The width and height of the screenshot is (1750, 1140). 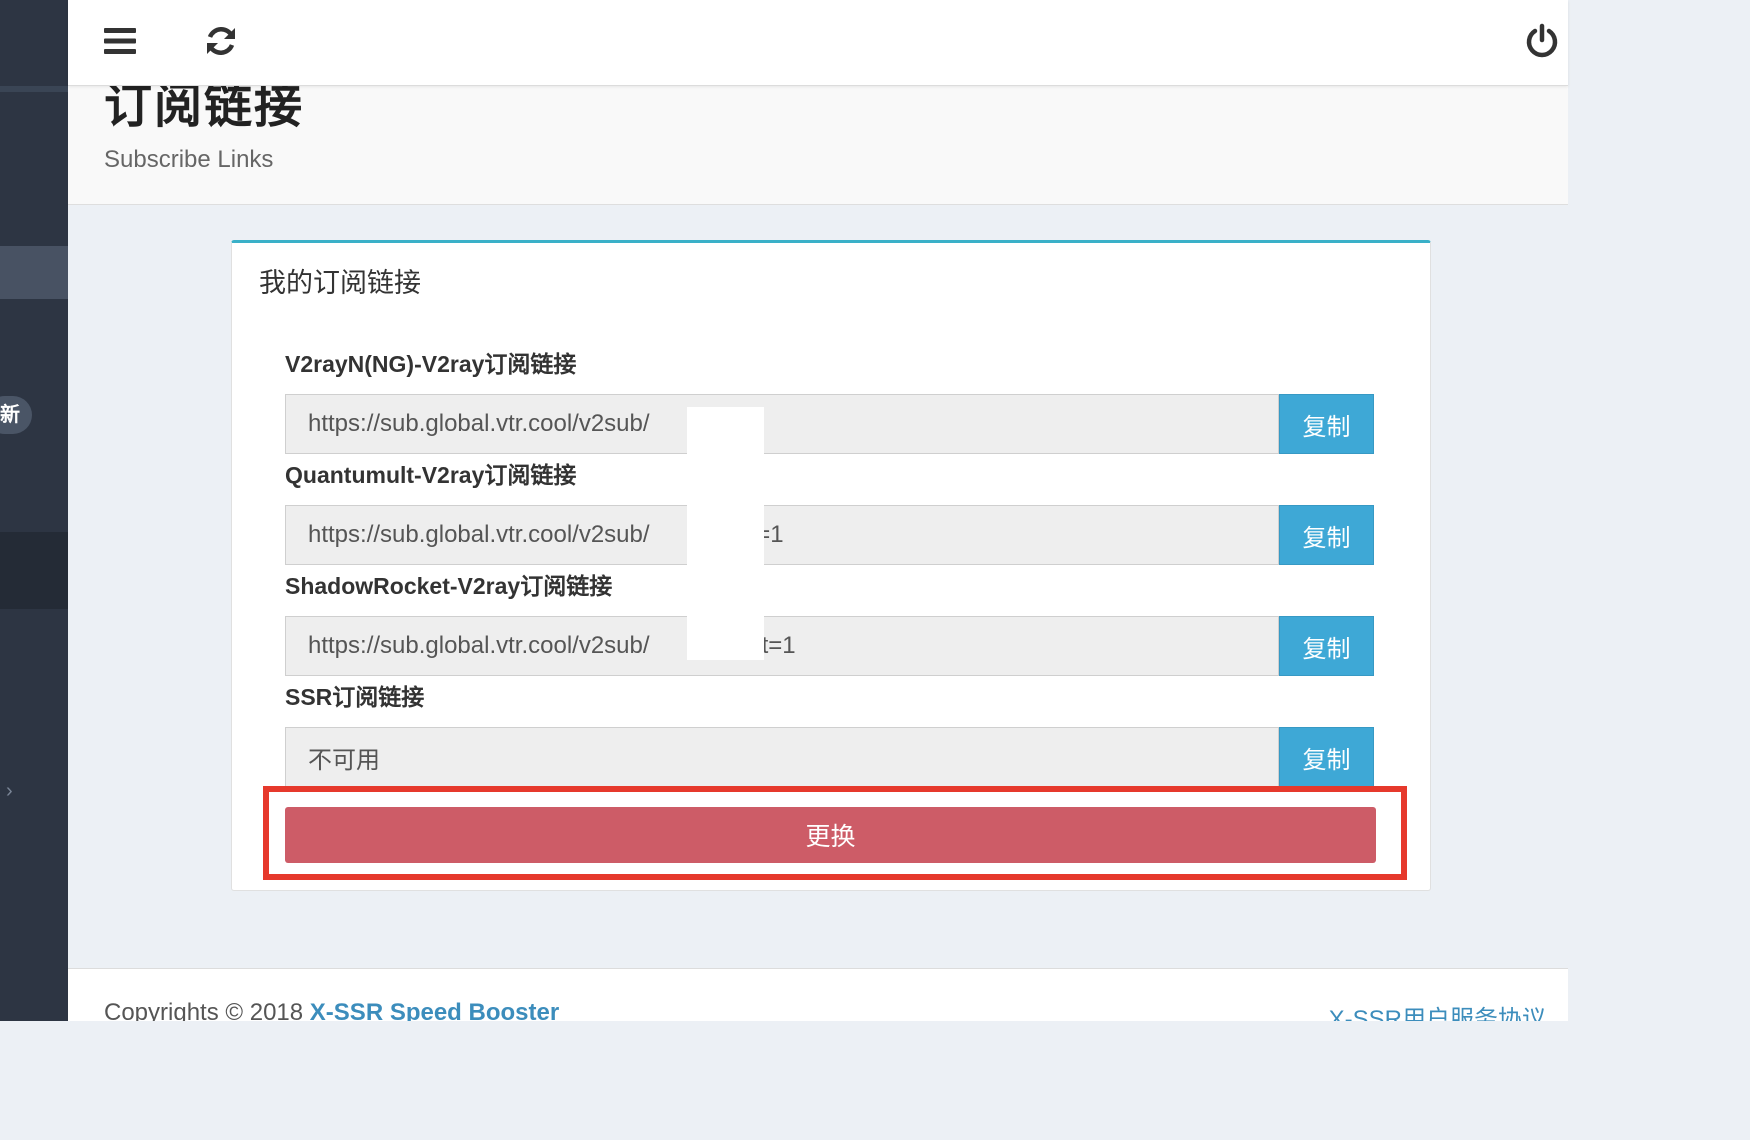 I want to click on refresh-icon, so click(x=221, y=41).